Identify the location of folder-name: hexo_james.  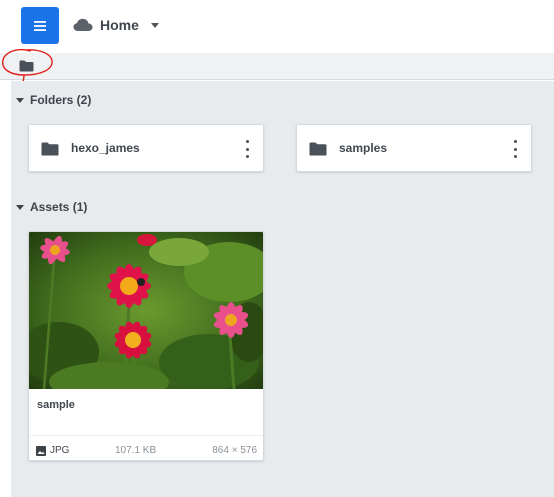
(105, 148).